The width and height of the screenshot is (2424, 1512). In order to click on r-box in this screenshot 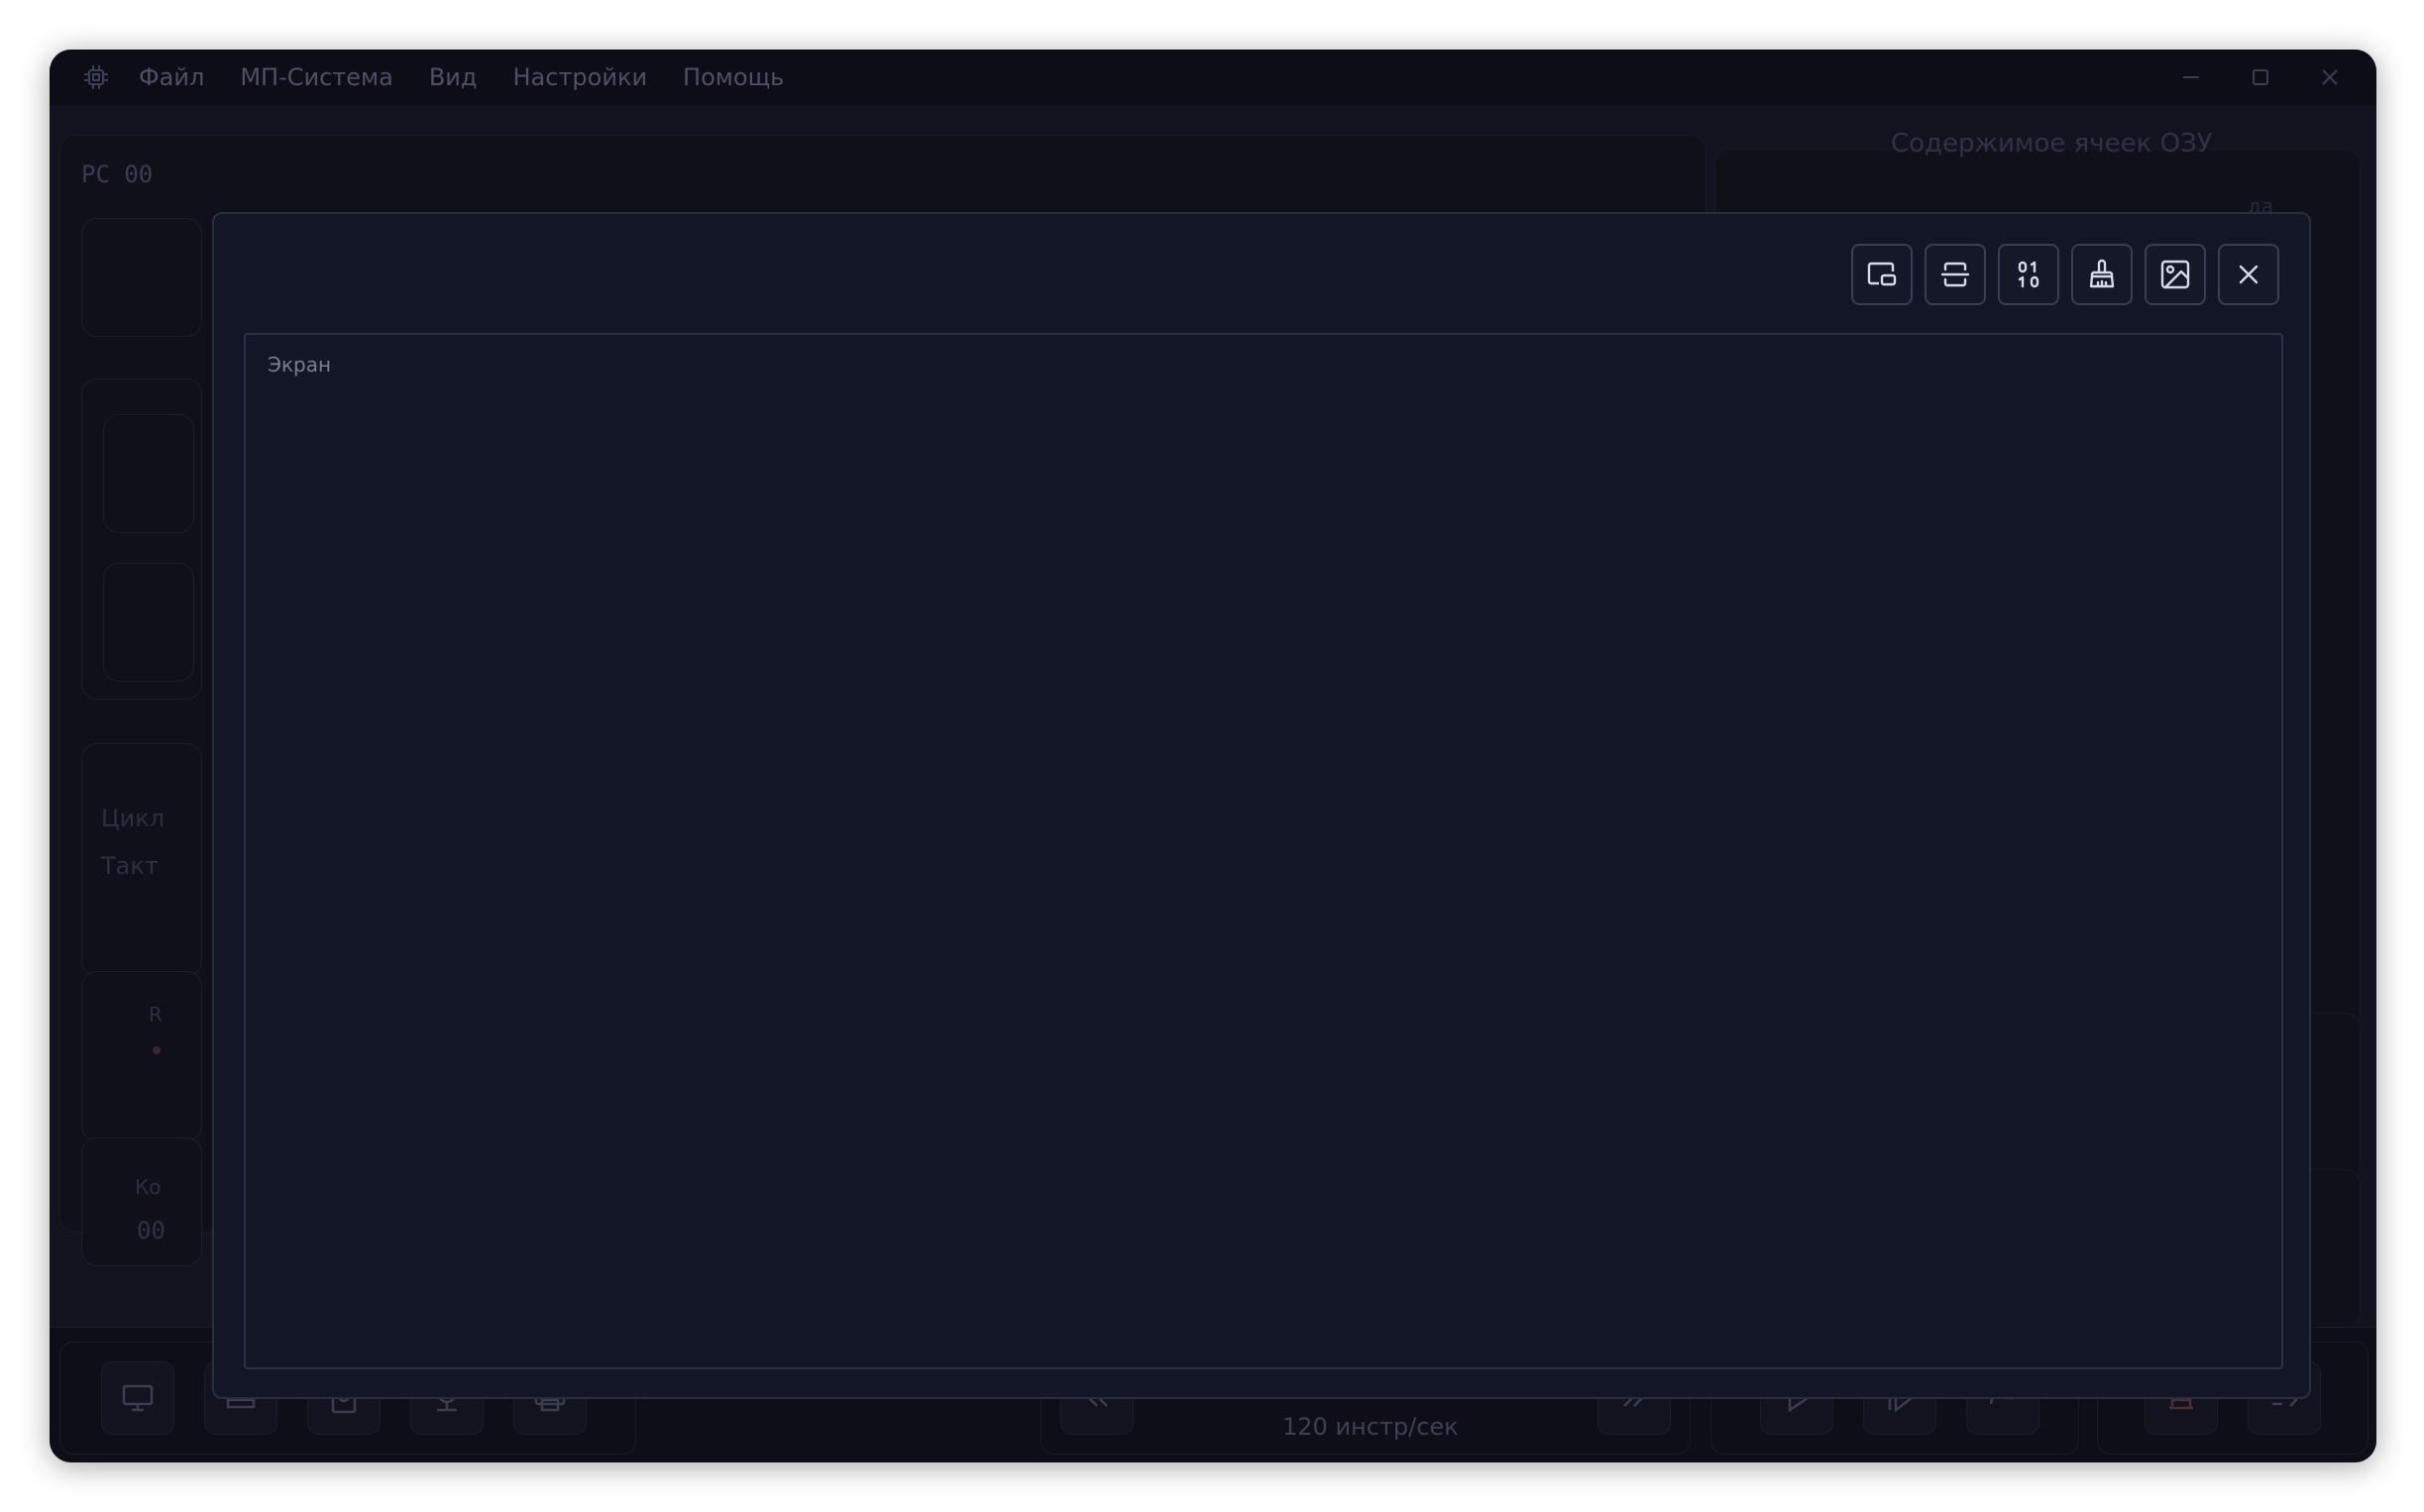, I will do `click(141, 1056)`.